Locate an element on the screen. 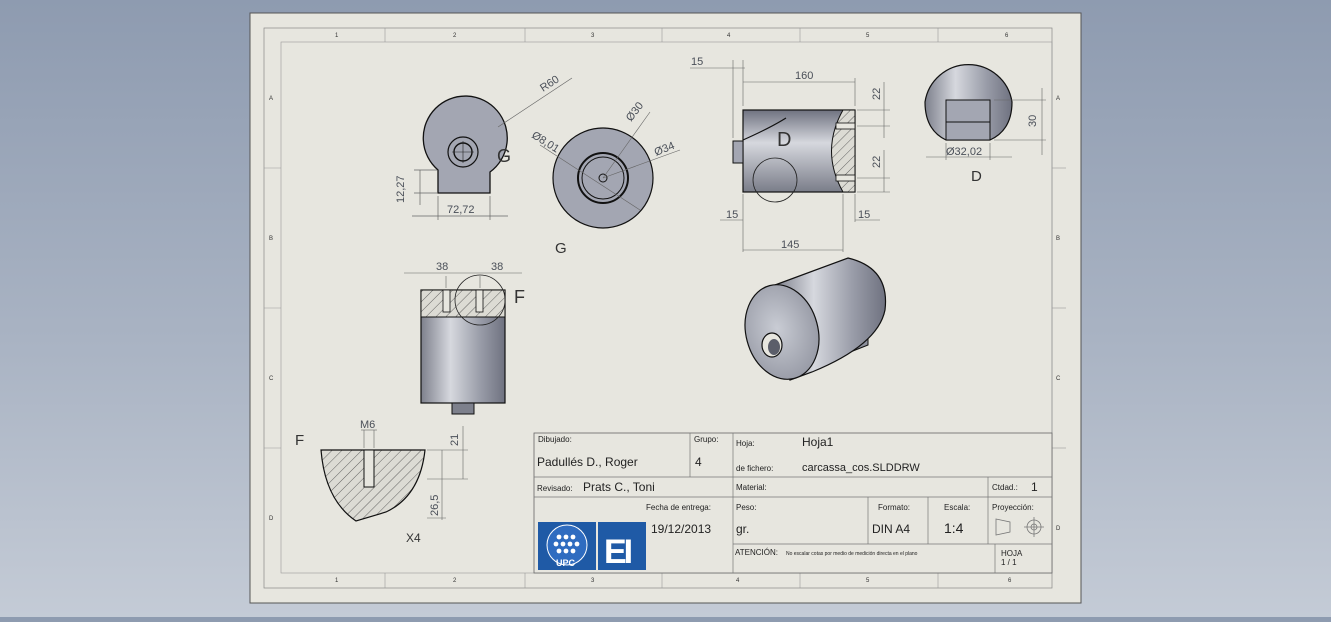 The image size is (1331, 622). tb-proyeccion-label: Proyección: is located at coordinates (1013, 507).